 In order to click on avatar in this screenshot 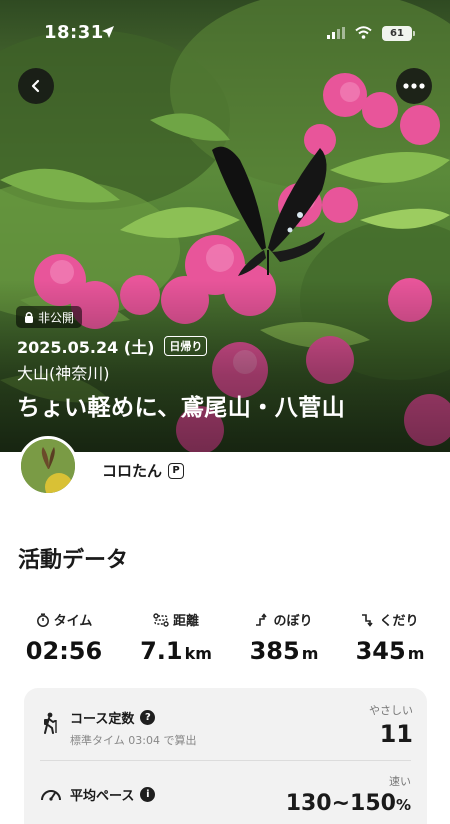, I will do `click(48, 466)`.